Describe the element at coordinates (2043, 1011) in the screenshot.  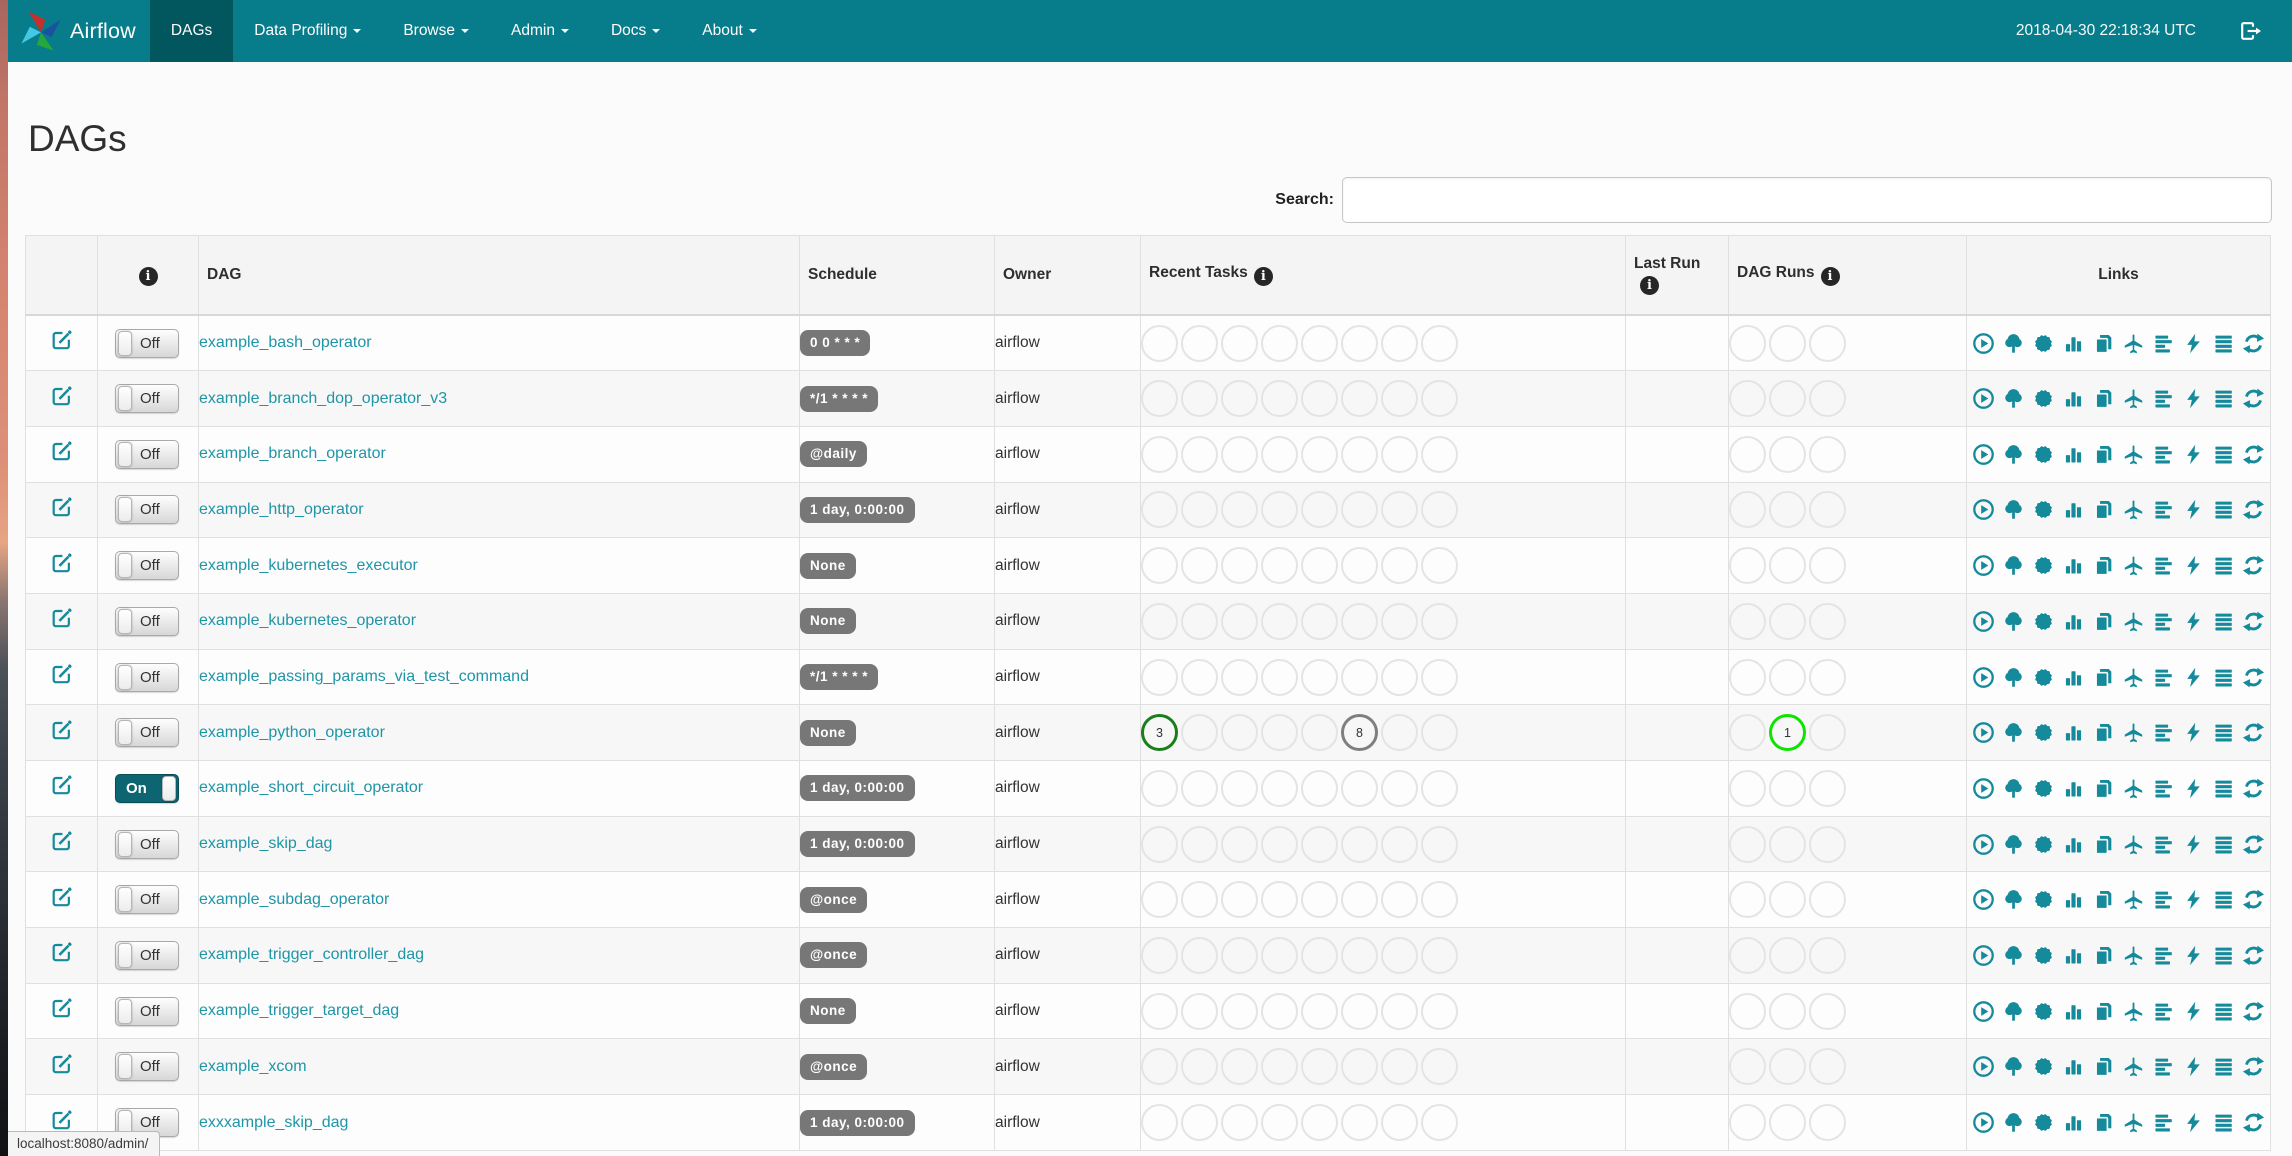
I see `graph-view-icon` at that location.